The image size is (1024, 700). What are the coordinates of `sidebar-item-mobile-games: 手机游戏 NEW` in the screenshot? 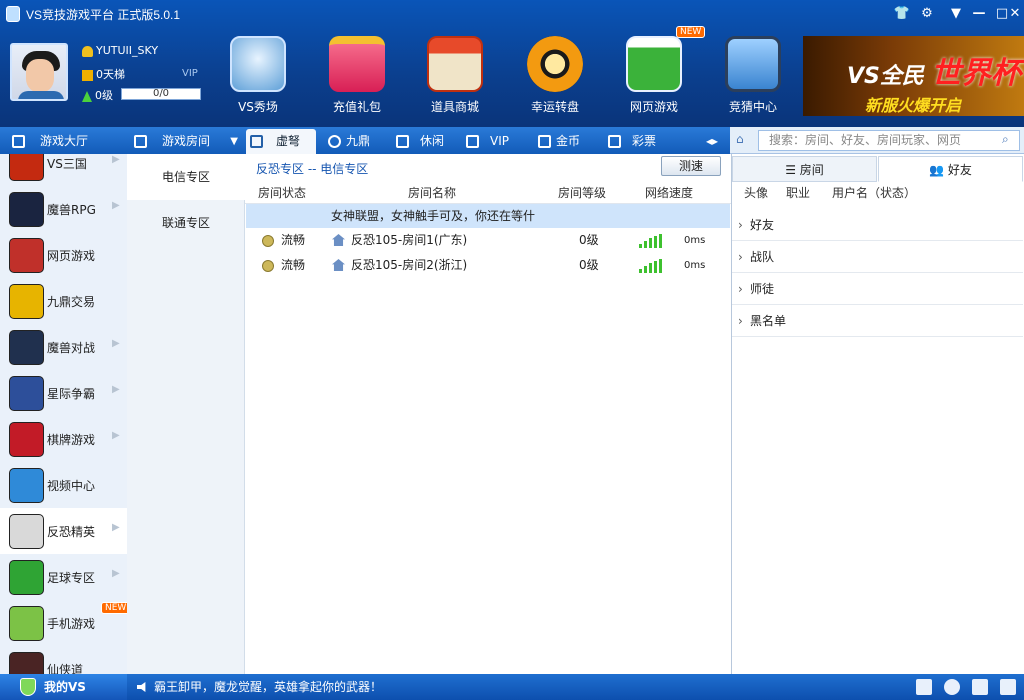 It's located at (63, 623).